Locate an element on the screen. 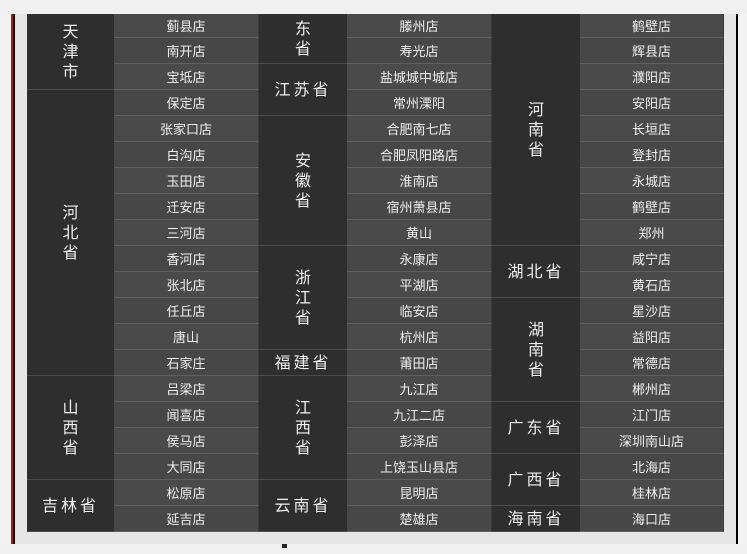  store-cell: 昆明店 is located at coordinates (419, 493).